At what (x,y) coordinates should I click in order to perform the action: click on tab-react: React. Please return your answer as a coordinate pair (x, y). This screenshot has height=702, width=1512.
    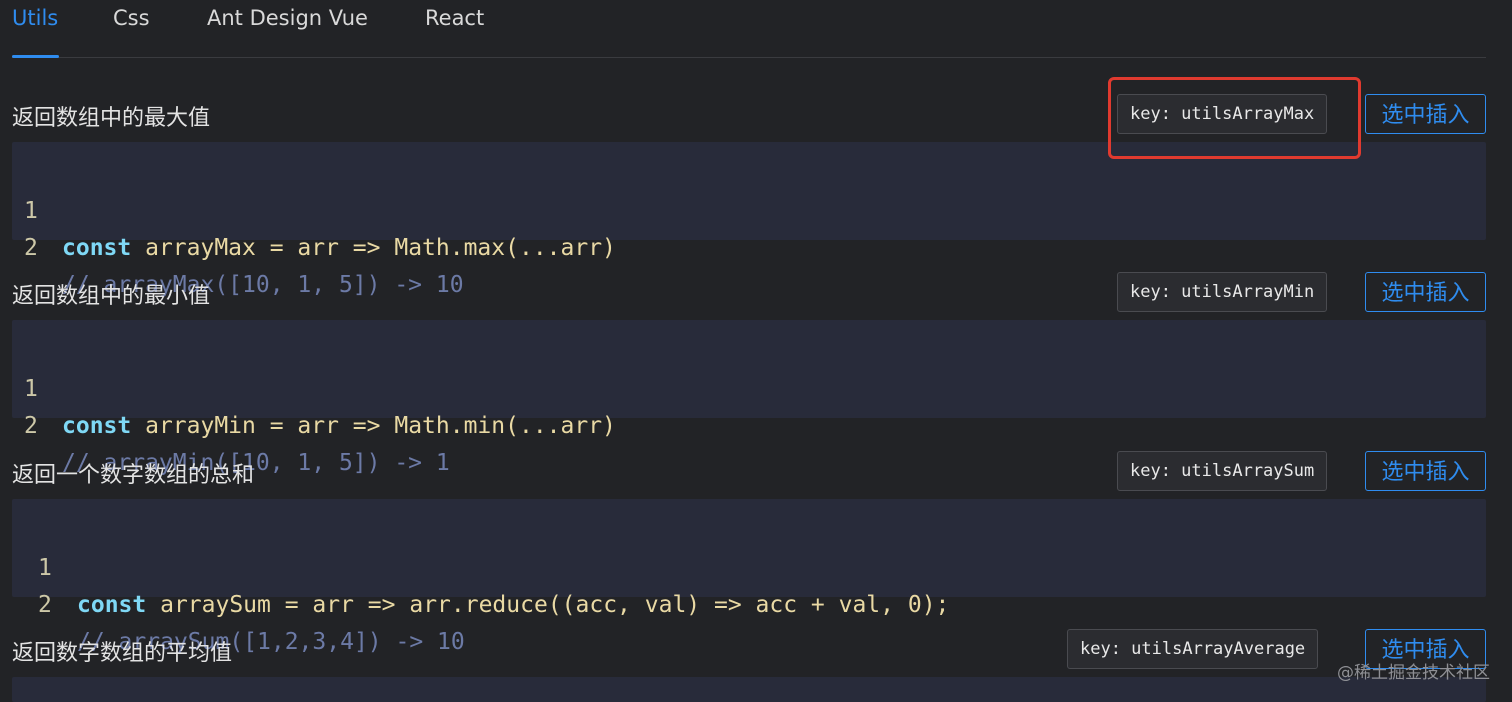
    Looking at the image, I should click on (454, 18).